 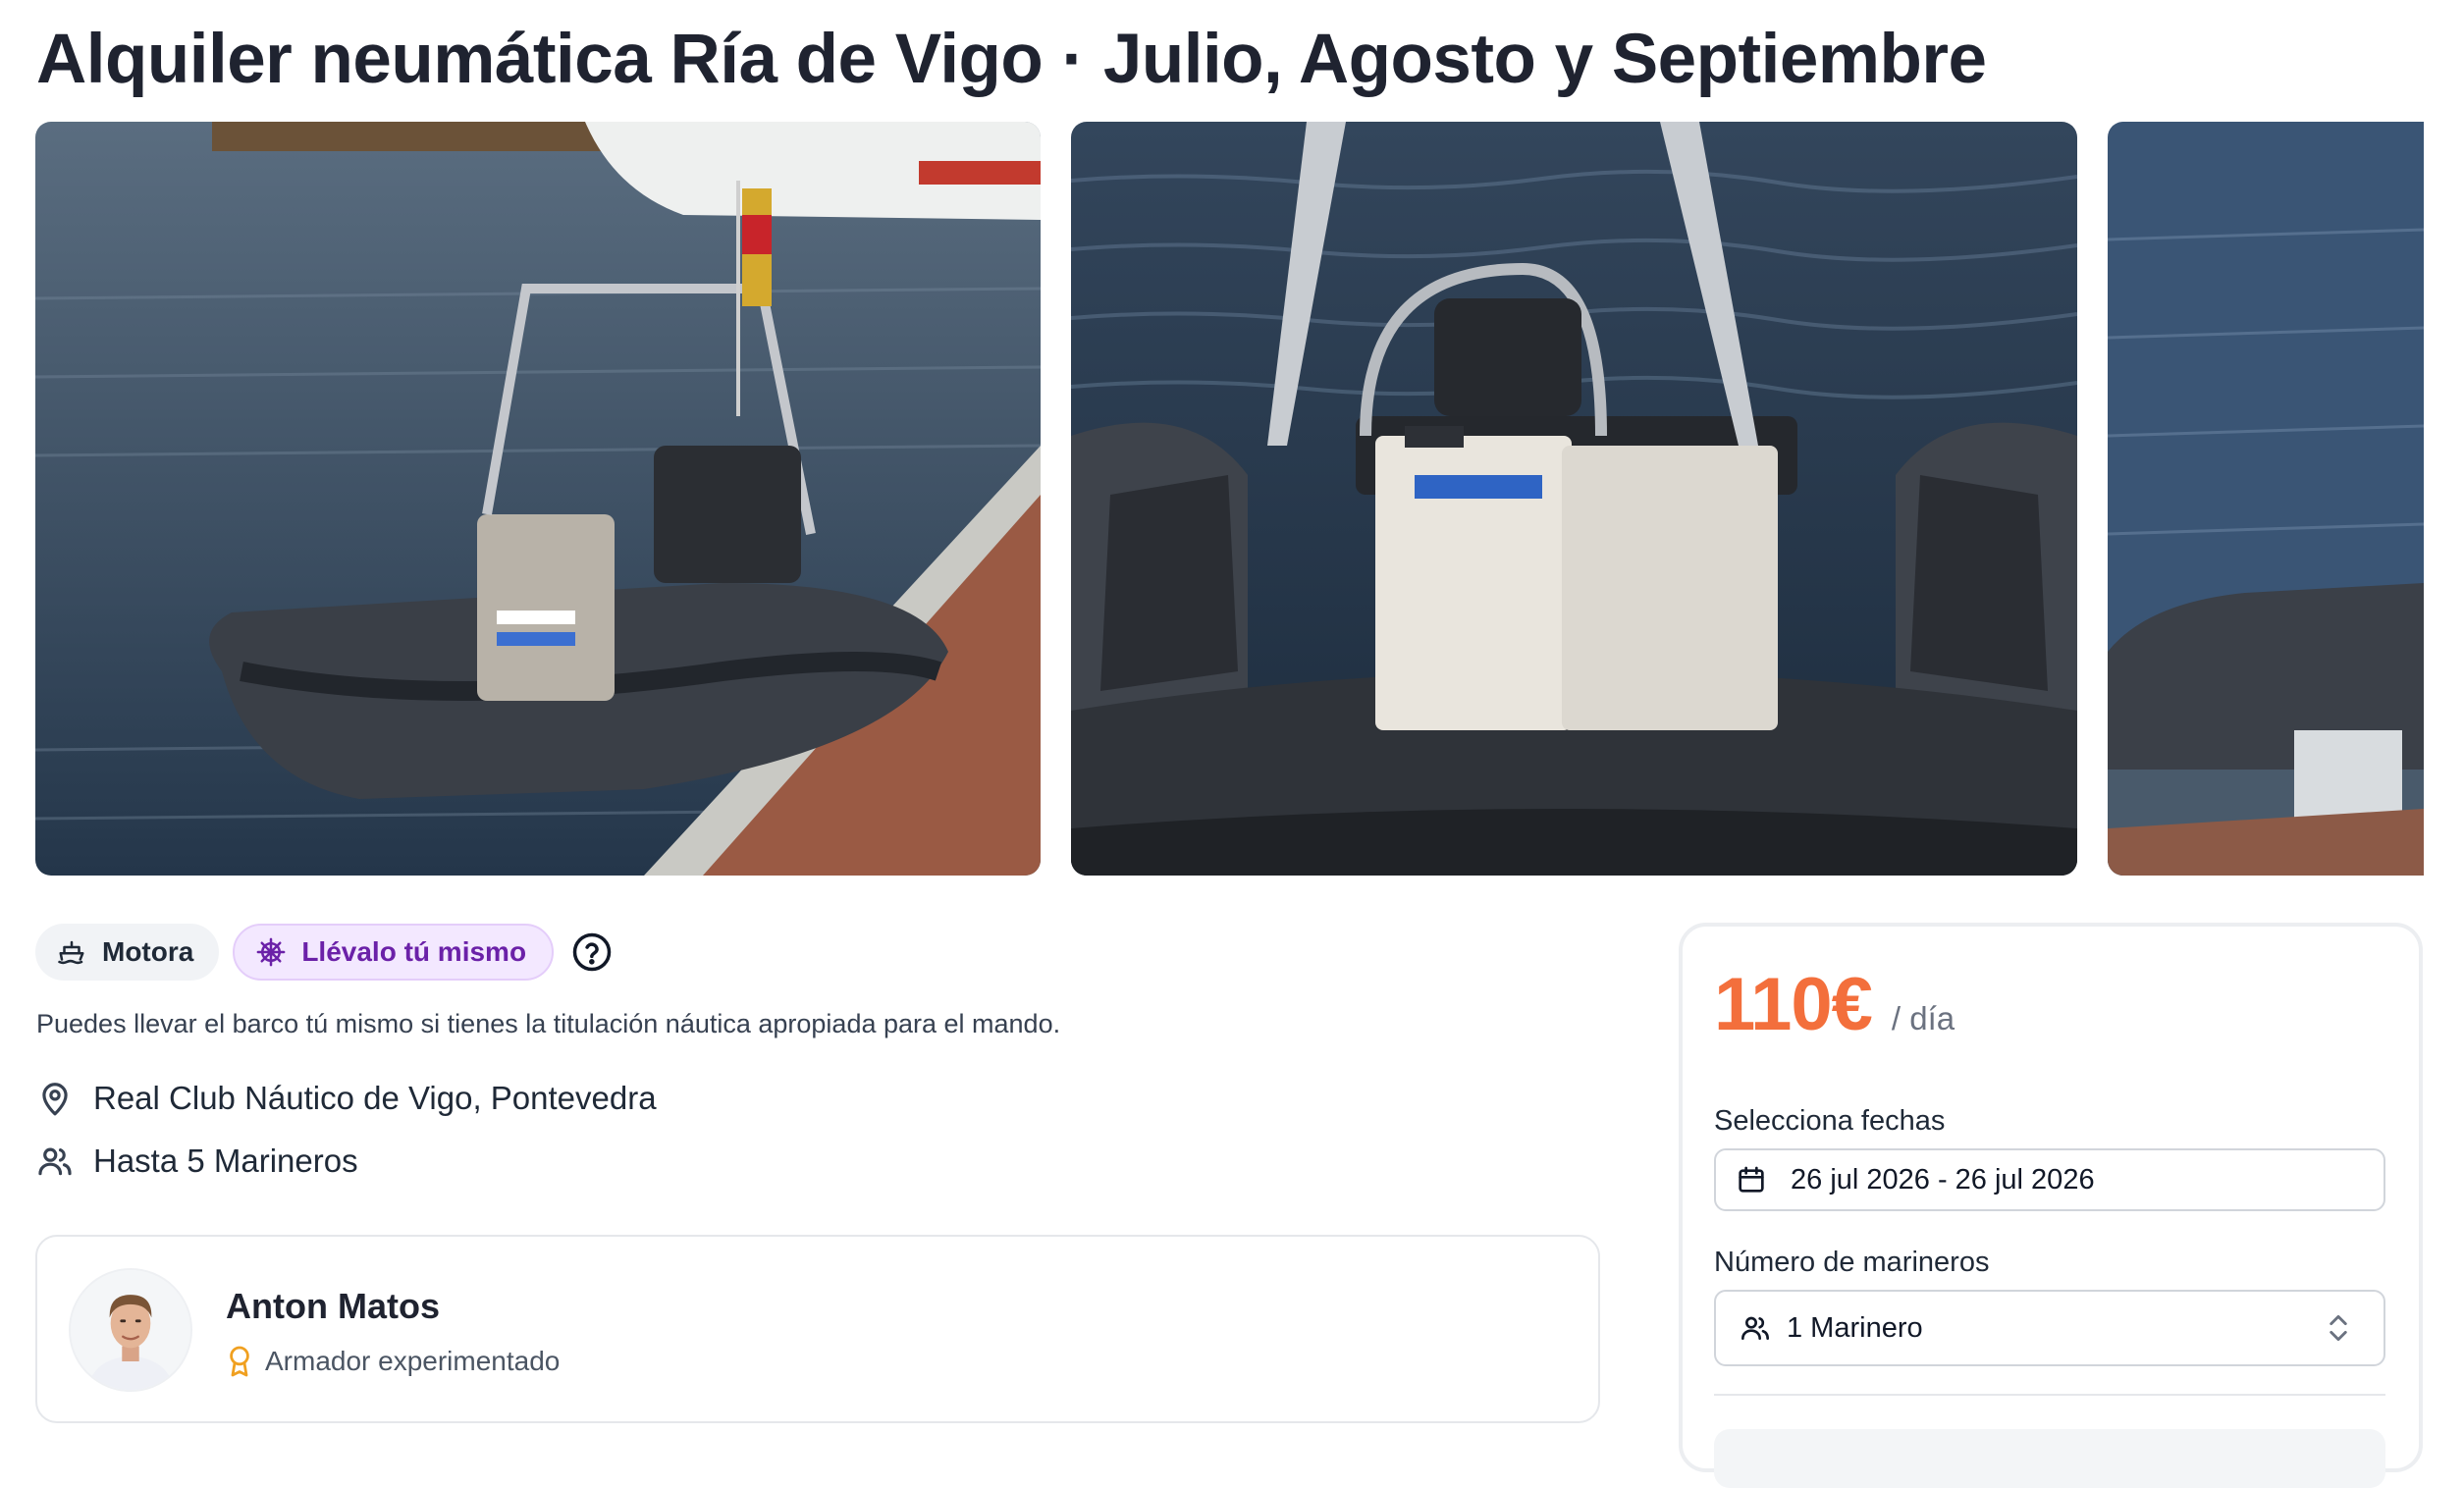 I want to click on location-row: Real Club Náutico de Vigo, Pontevedra, so click(x=346, y=1098).